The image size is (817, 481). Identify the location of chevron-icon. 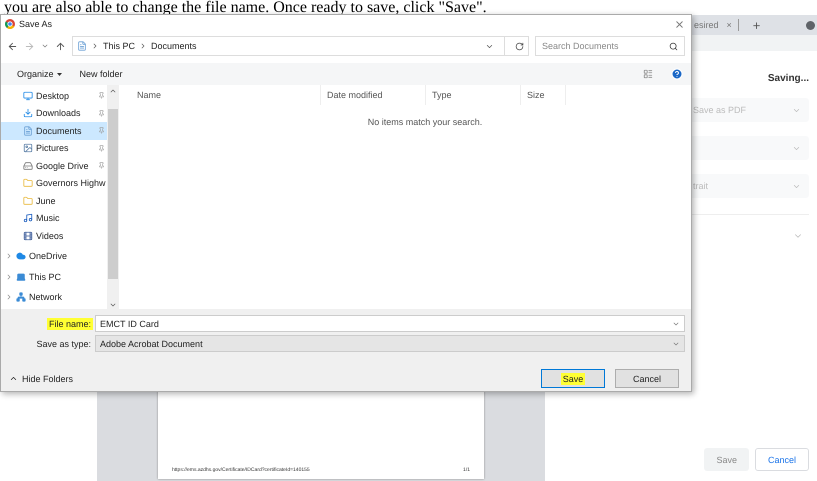
(95, 46).